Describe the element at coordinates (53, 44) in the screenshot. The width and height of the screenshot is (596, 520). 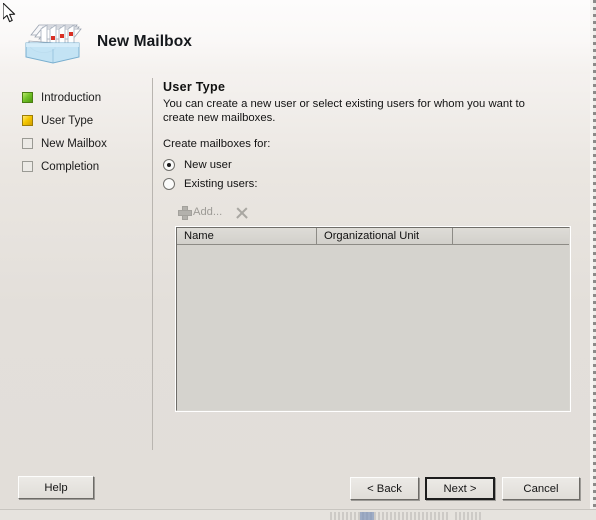
I see `mailbox-card-file-icon` at that location.